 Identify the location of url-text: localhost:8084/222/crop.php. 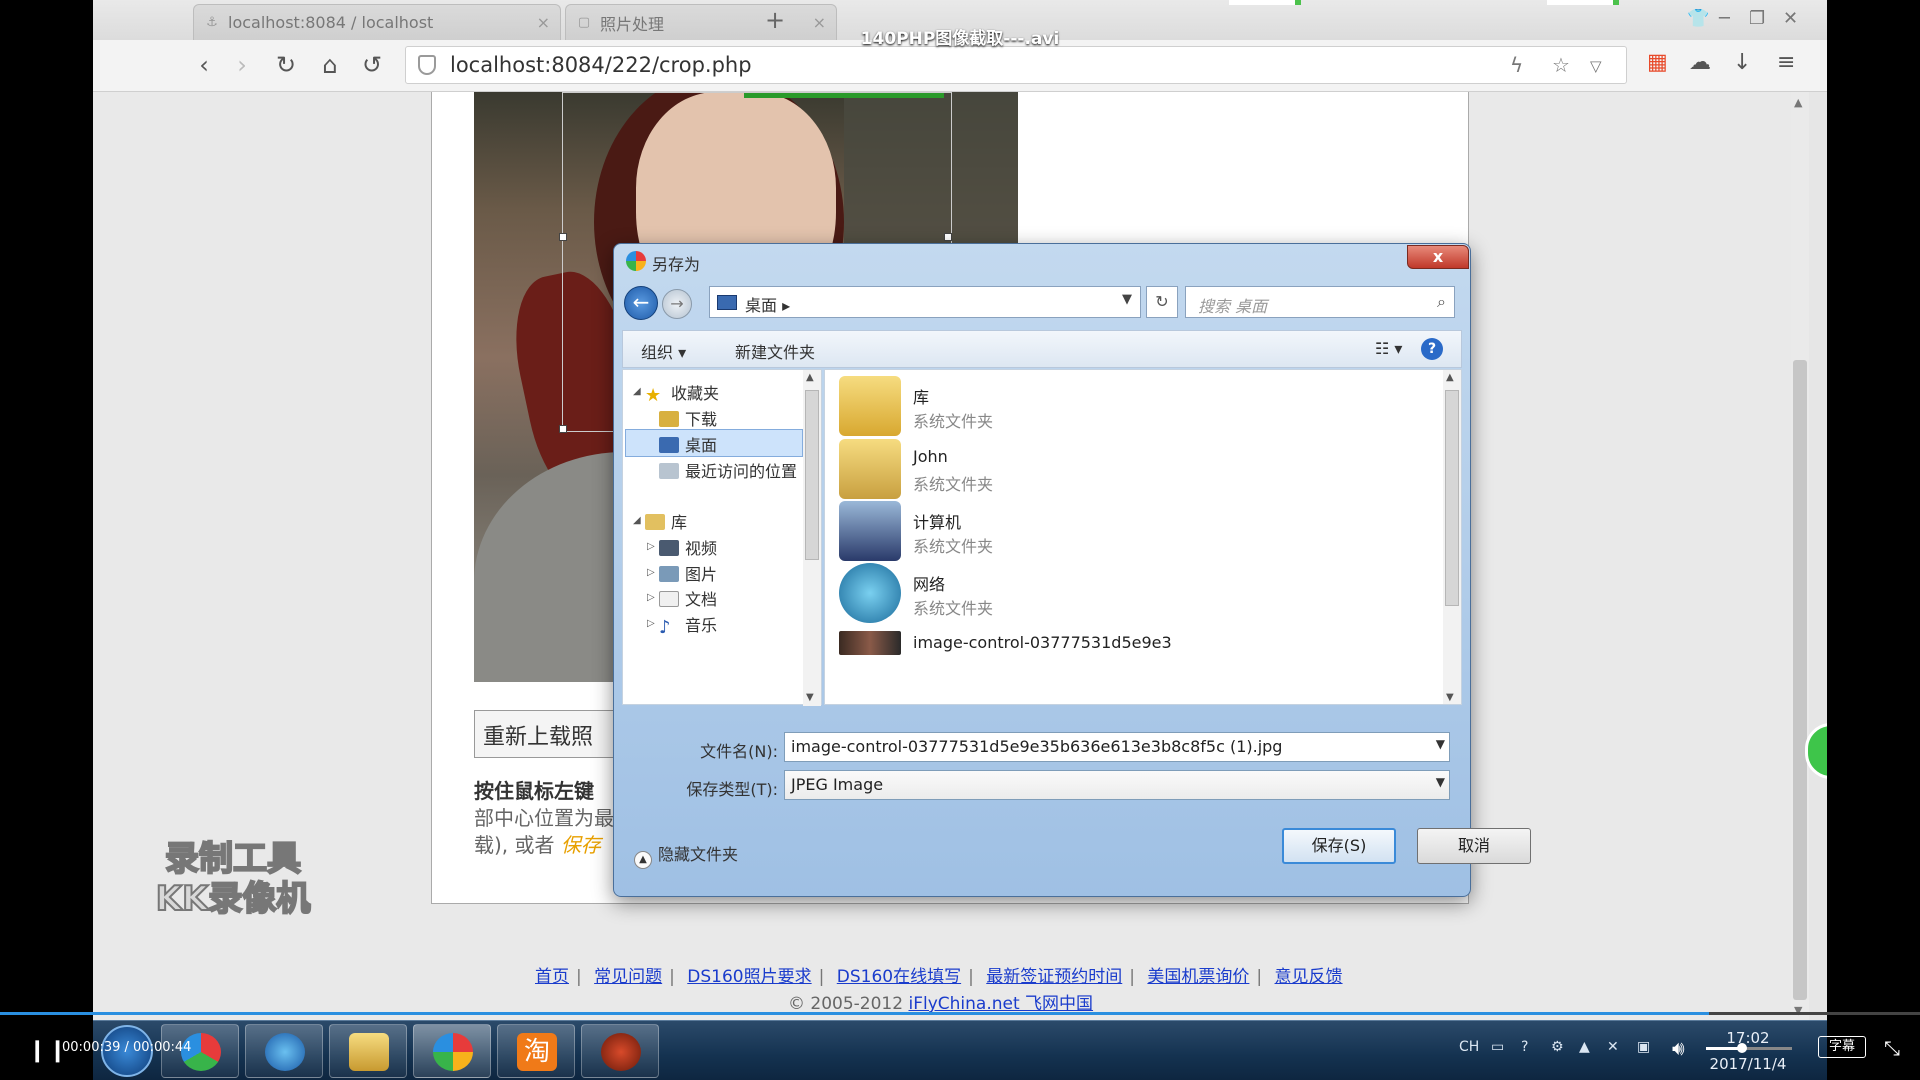
(601, 65).